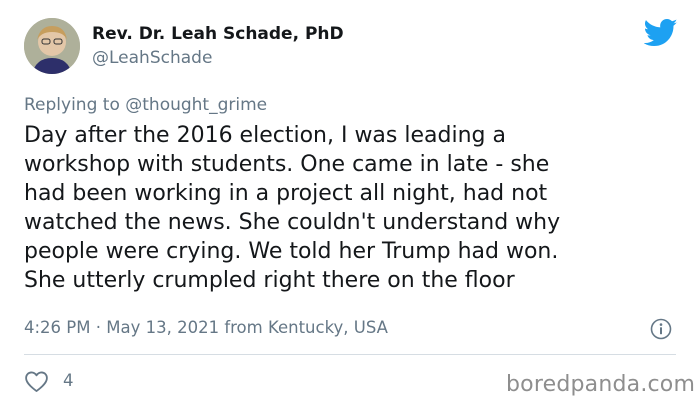  I want to click on avatar, so click(52, 46).